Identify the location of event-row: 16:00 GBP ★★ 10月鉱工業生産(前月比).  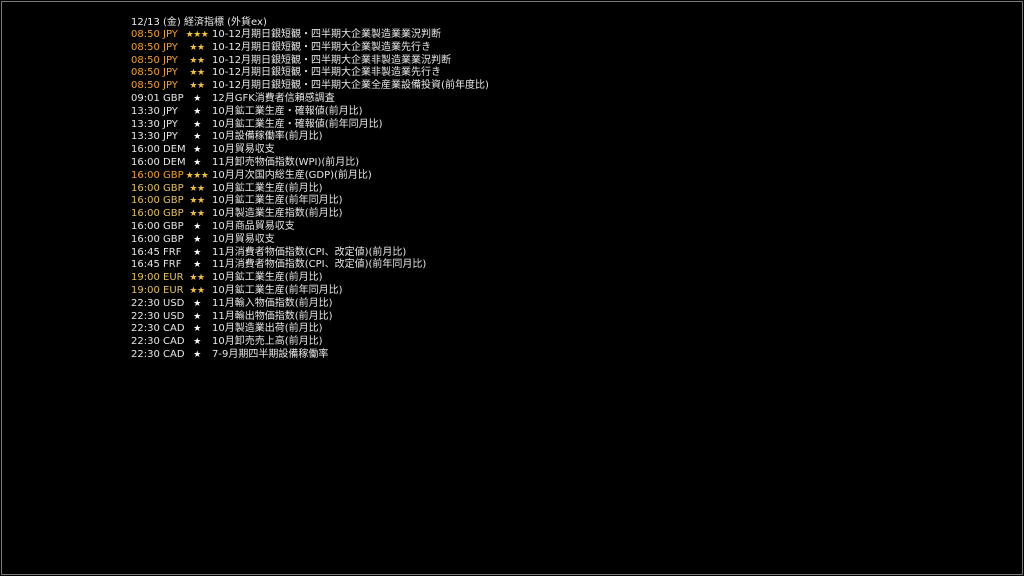
(391, 189).